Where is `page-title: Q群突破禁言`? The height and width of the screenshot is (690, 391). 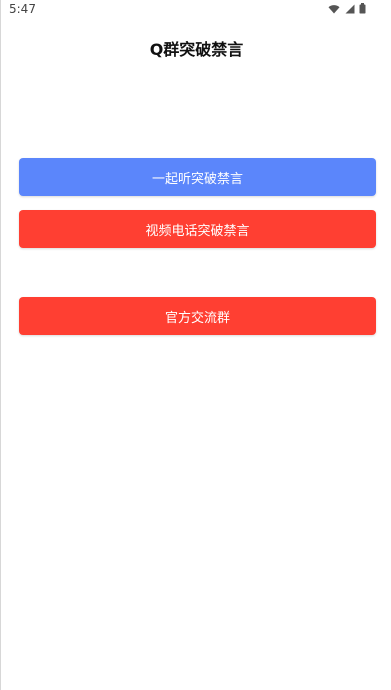 page-title: Q群突破禁言 is located at coordinates (196, 49).